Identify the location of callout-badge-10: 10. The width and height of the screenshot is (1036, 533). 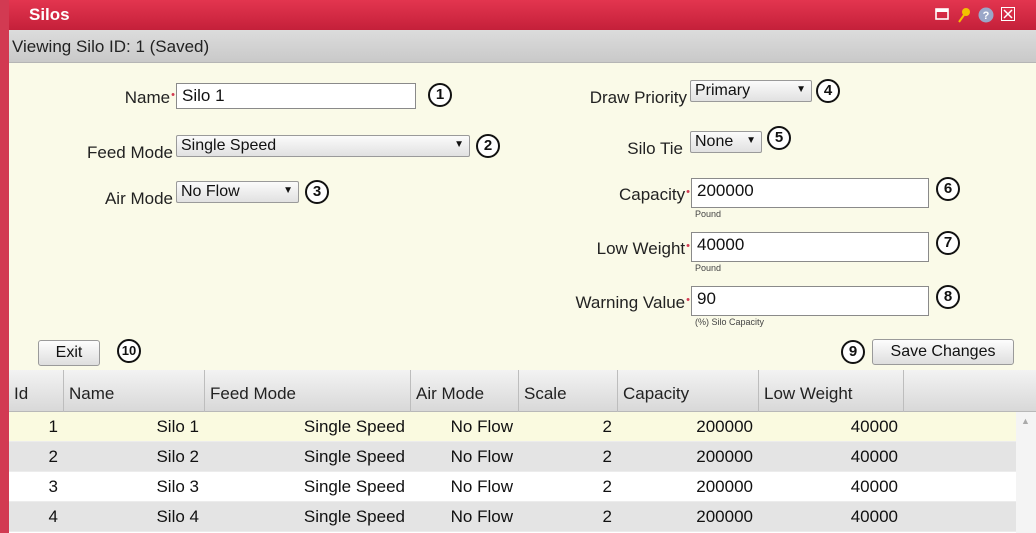
(129, 351).